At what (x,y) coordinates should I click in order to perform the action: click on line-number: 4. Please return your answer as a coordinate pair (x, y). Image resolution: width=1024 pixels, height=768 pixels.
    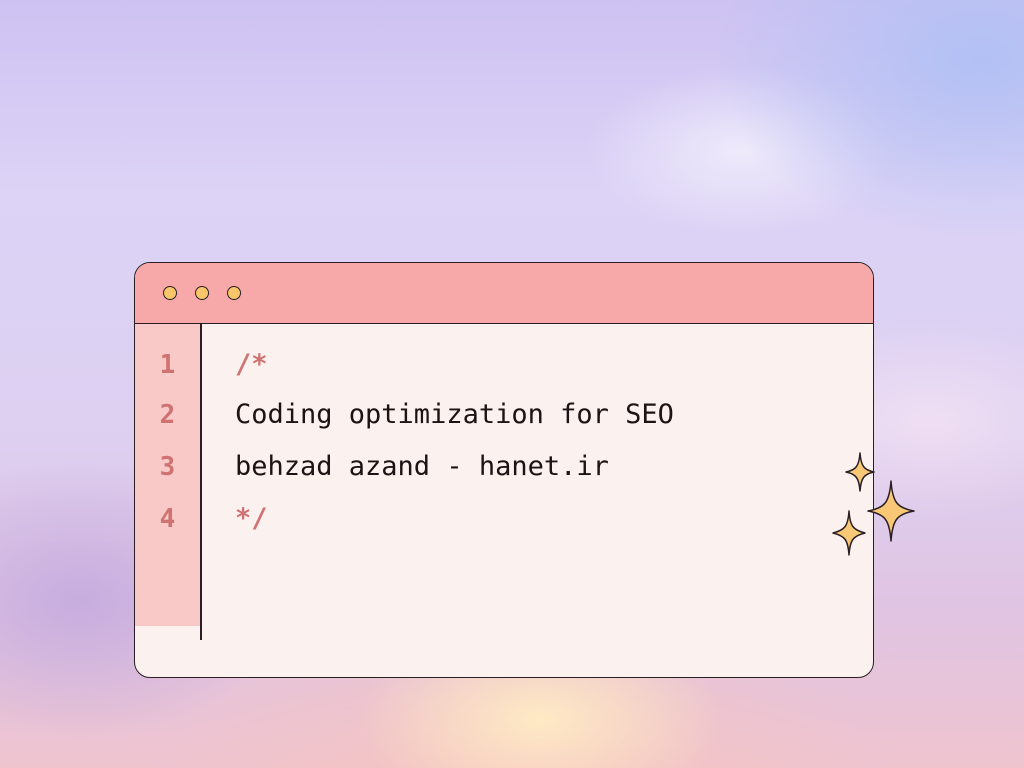
    Looking at the image, I should click on (167, 519).